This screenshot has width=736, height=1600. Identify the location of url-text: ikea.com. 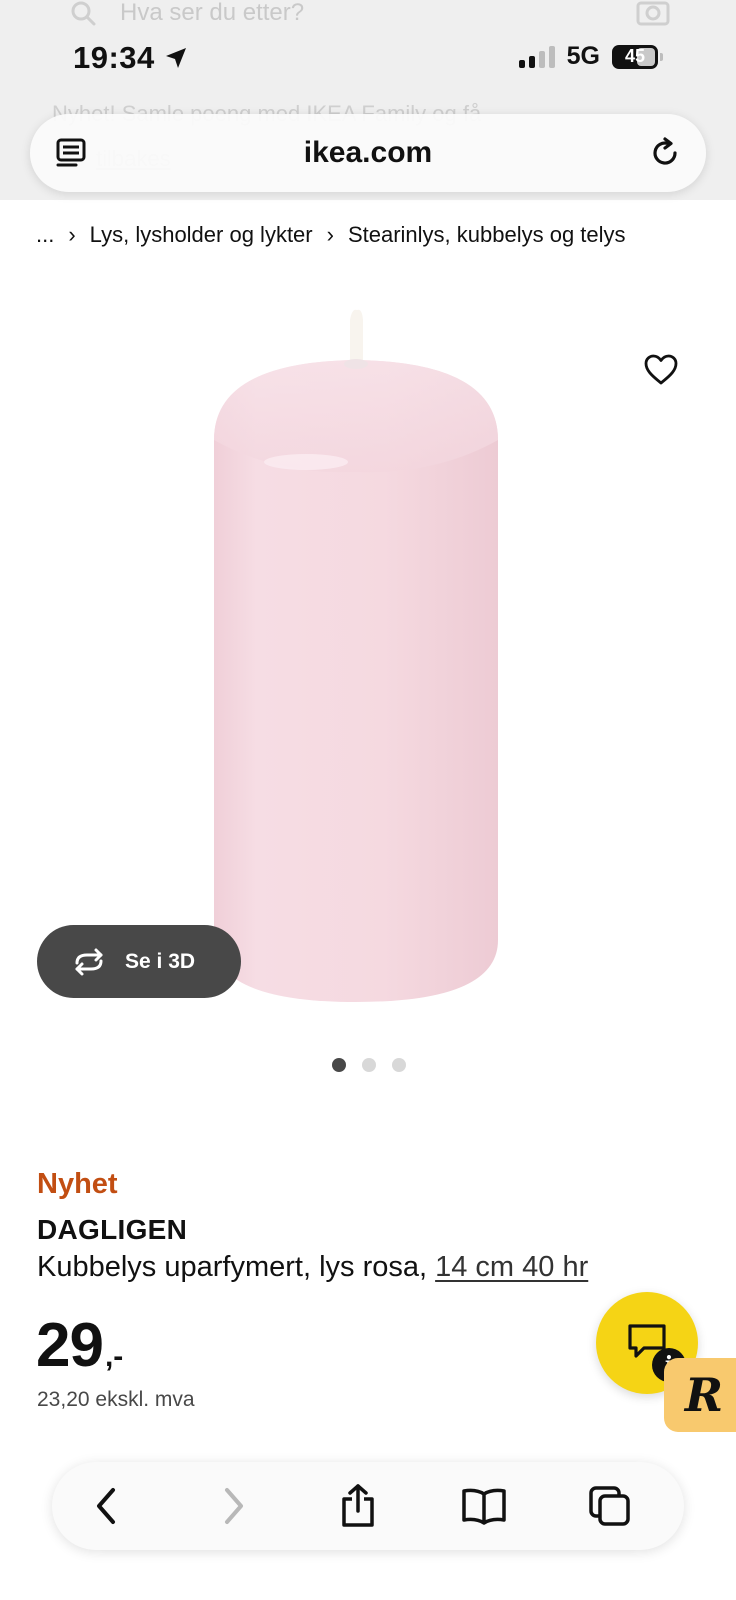
(368, 152).